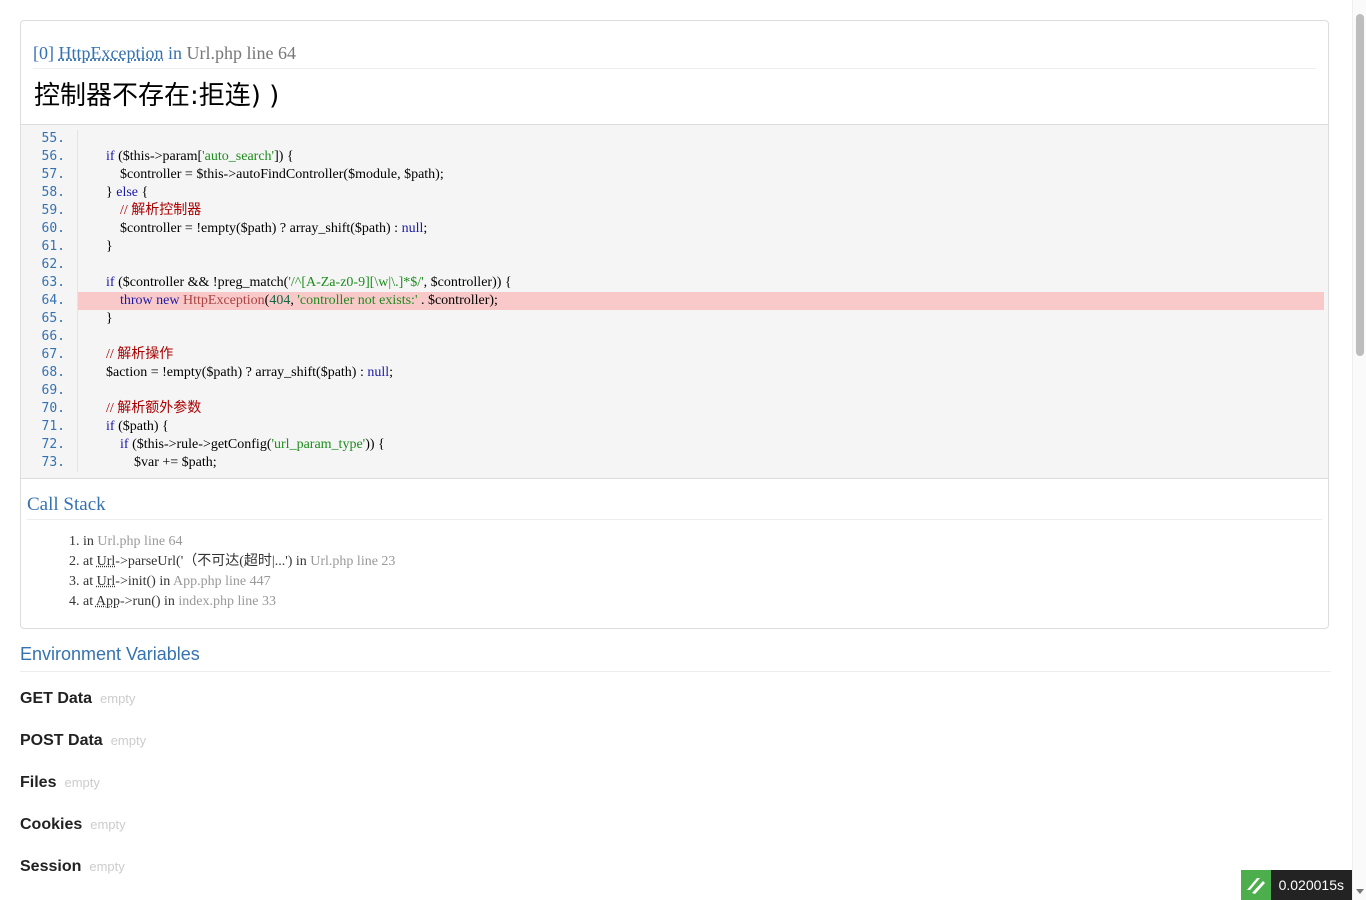 This screenshot has width=1366, height=900. What do you see at coordinates (49, 283) in the screenshot?
I see `line-number: 63.` at bounding box center [49, 283].